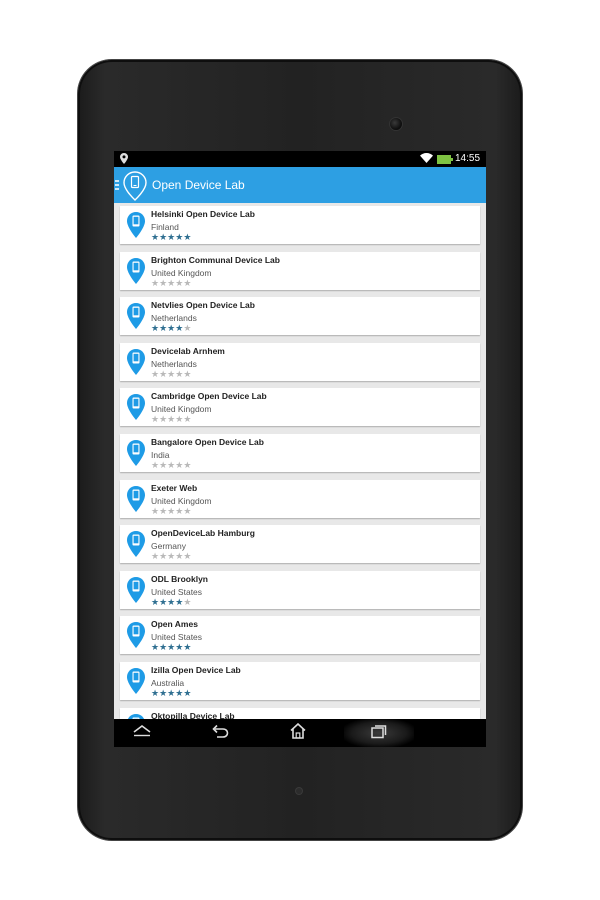 The height and width of the screenshot is (900, 600). Describe the element at coordinates (300, 544) in the screenshot. I see `lab-list-item: OpenDeviceLab Hamburg Germany ★★★★★` at that location.